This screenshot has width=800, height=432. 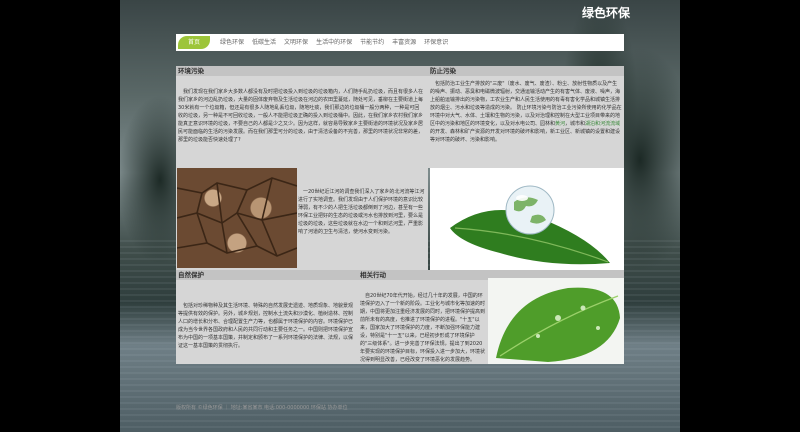 What do you see at coordinates (436, 42) in the screenshot?
I see `nav-awareness: 环保意识` at bounding box center [436, 42].